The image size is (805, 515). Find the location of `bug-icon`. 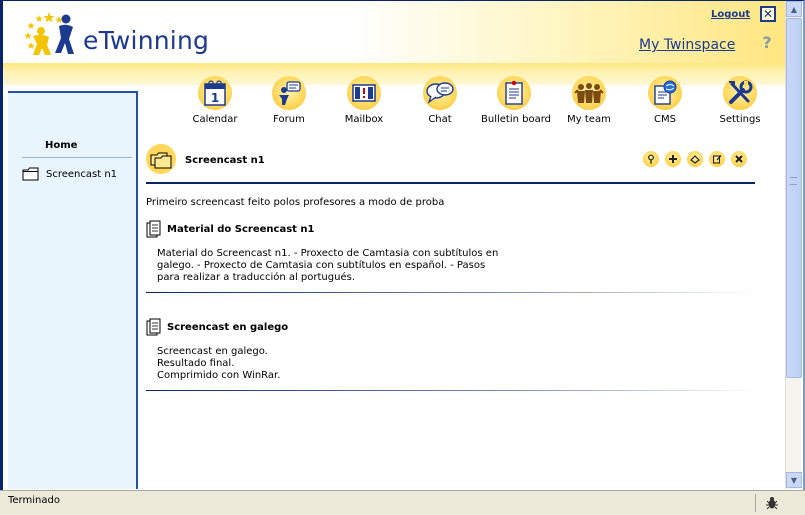

bug-icon is located at coordinates (772, 503).